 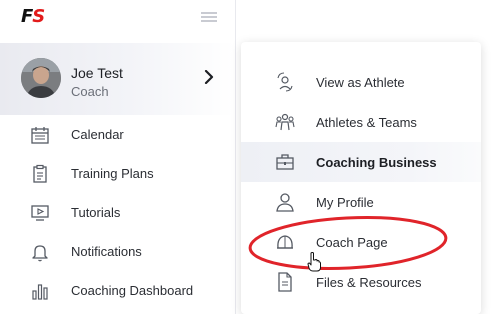 What do you see at coordinates (285, 122) in the screenshot?
I see `team-icon` at bounding box center [285, 122].